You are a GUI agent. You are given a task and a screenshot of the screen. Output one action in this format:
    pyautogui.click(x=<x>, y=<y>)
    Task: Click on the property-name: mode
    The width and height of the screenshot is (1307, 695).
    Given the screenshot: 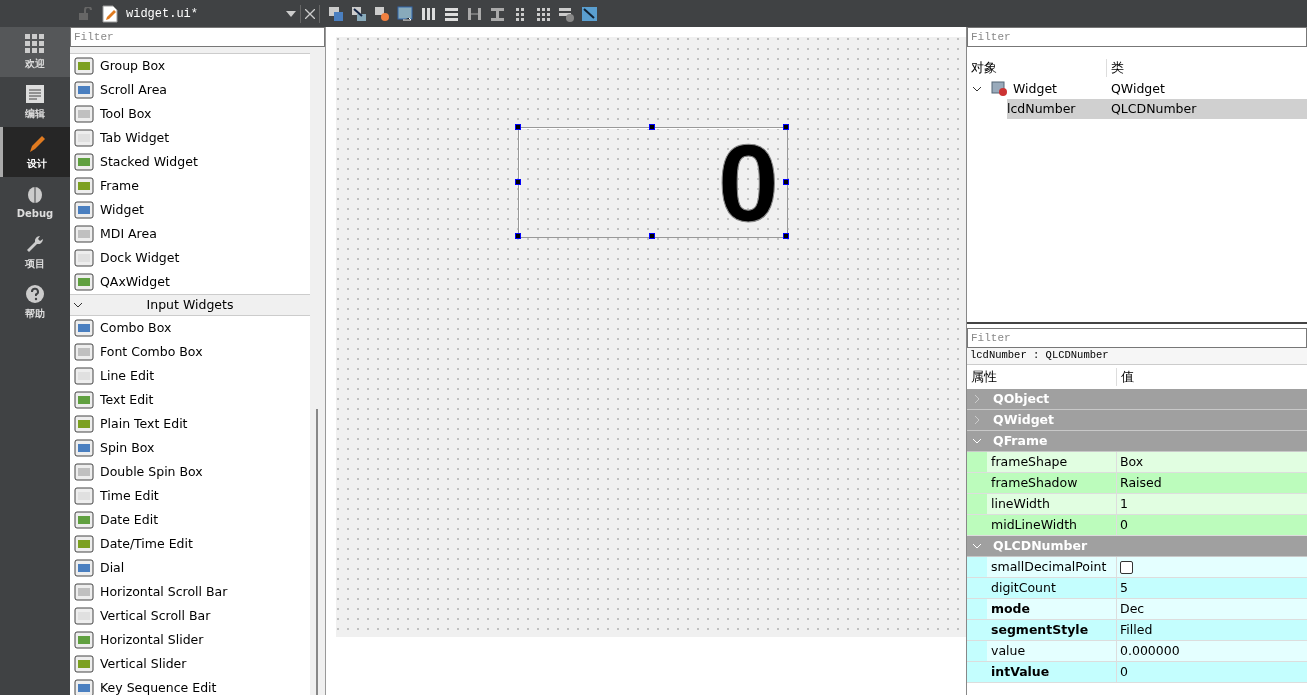 What is the action you would take?
    pyautogui.click(x=1052, y=609)
    